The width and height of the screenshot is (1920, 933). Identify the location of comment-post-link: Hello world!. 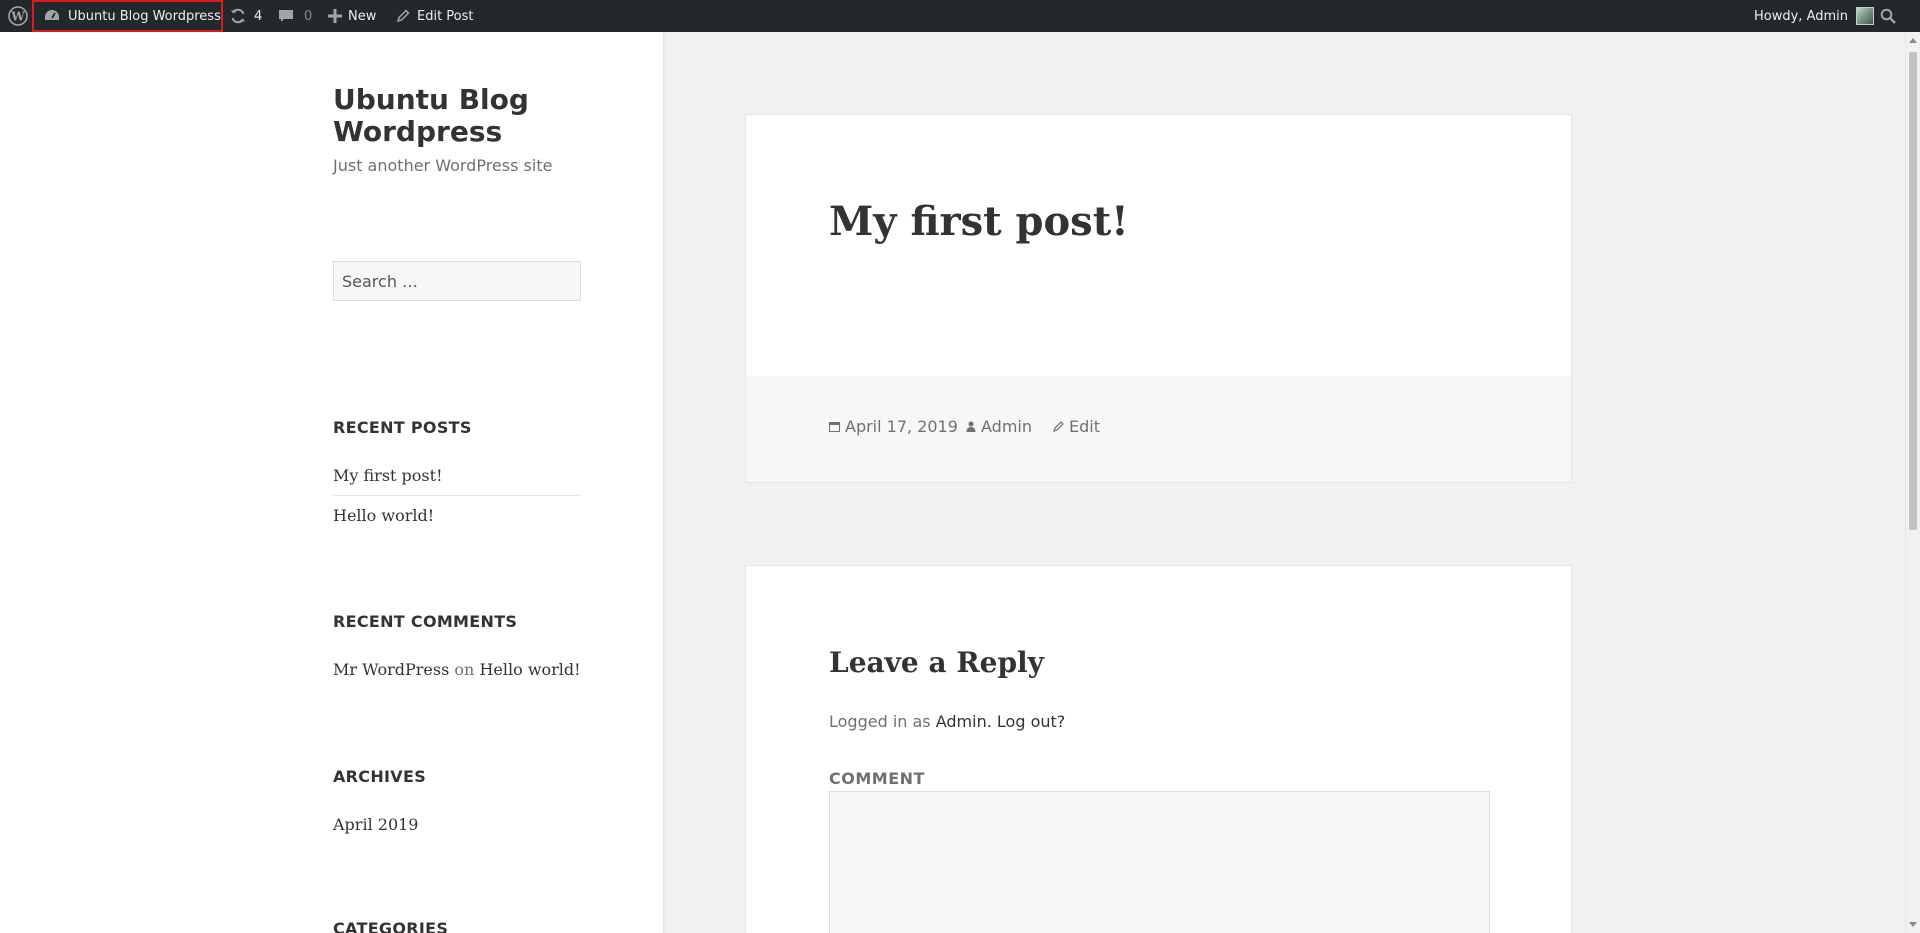
(529, 669).